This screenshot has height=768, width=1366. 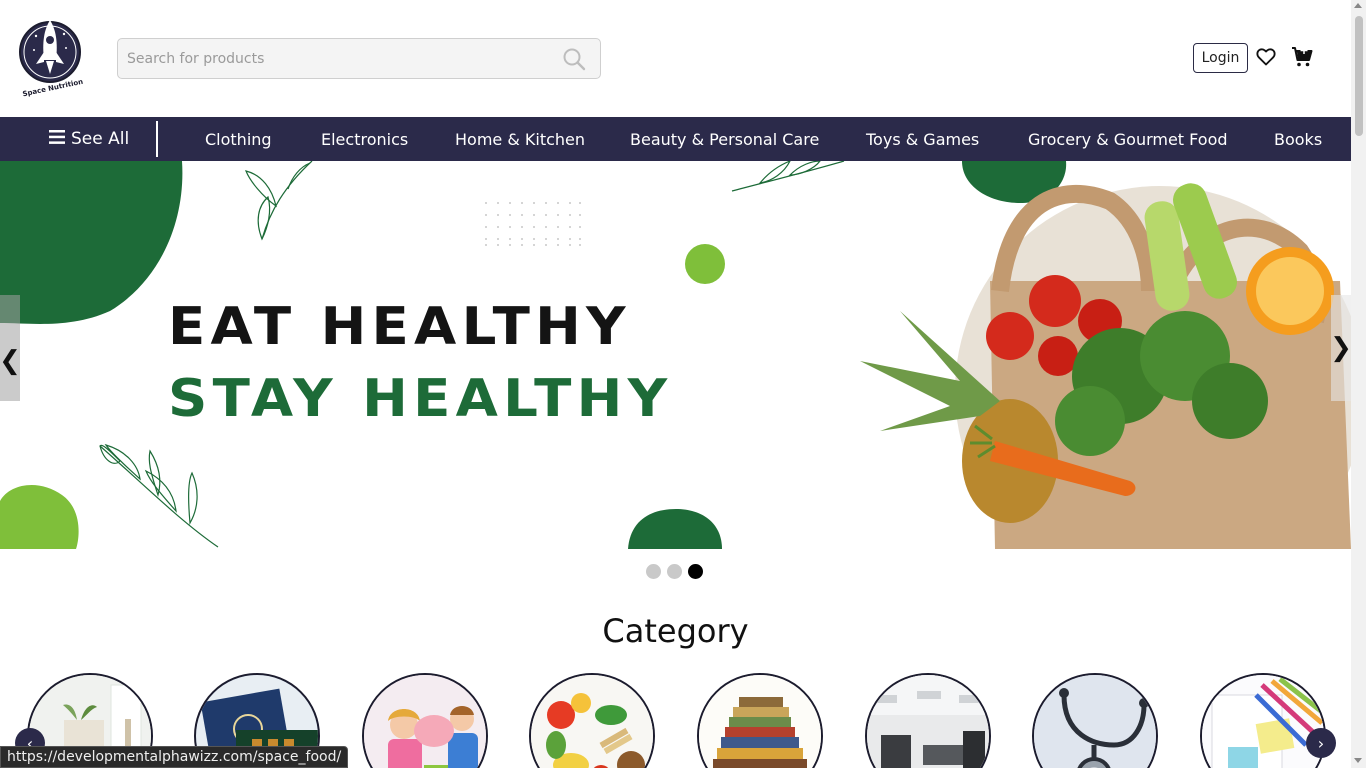 What do you see at coordinates (1302, 57) in the screenshot?
I see `cart-icon` at bounding box center [1302, 57].